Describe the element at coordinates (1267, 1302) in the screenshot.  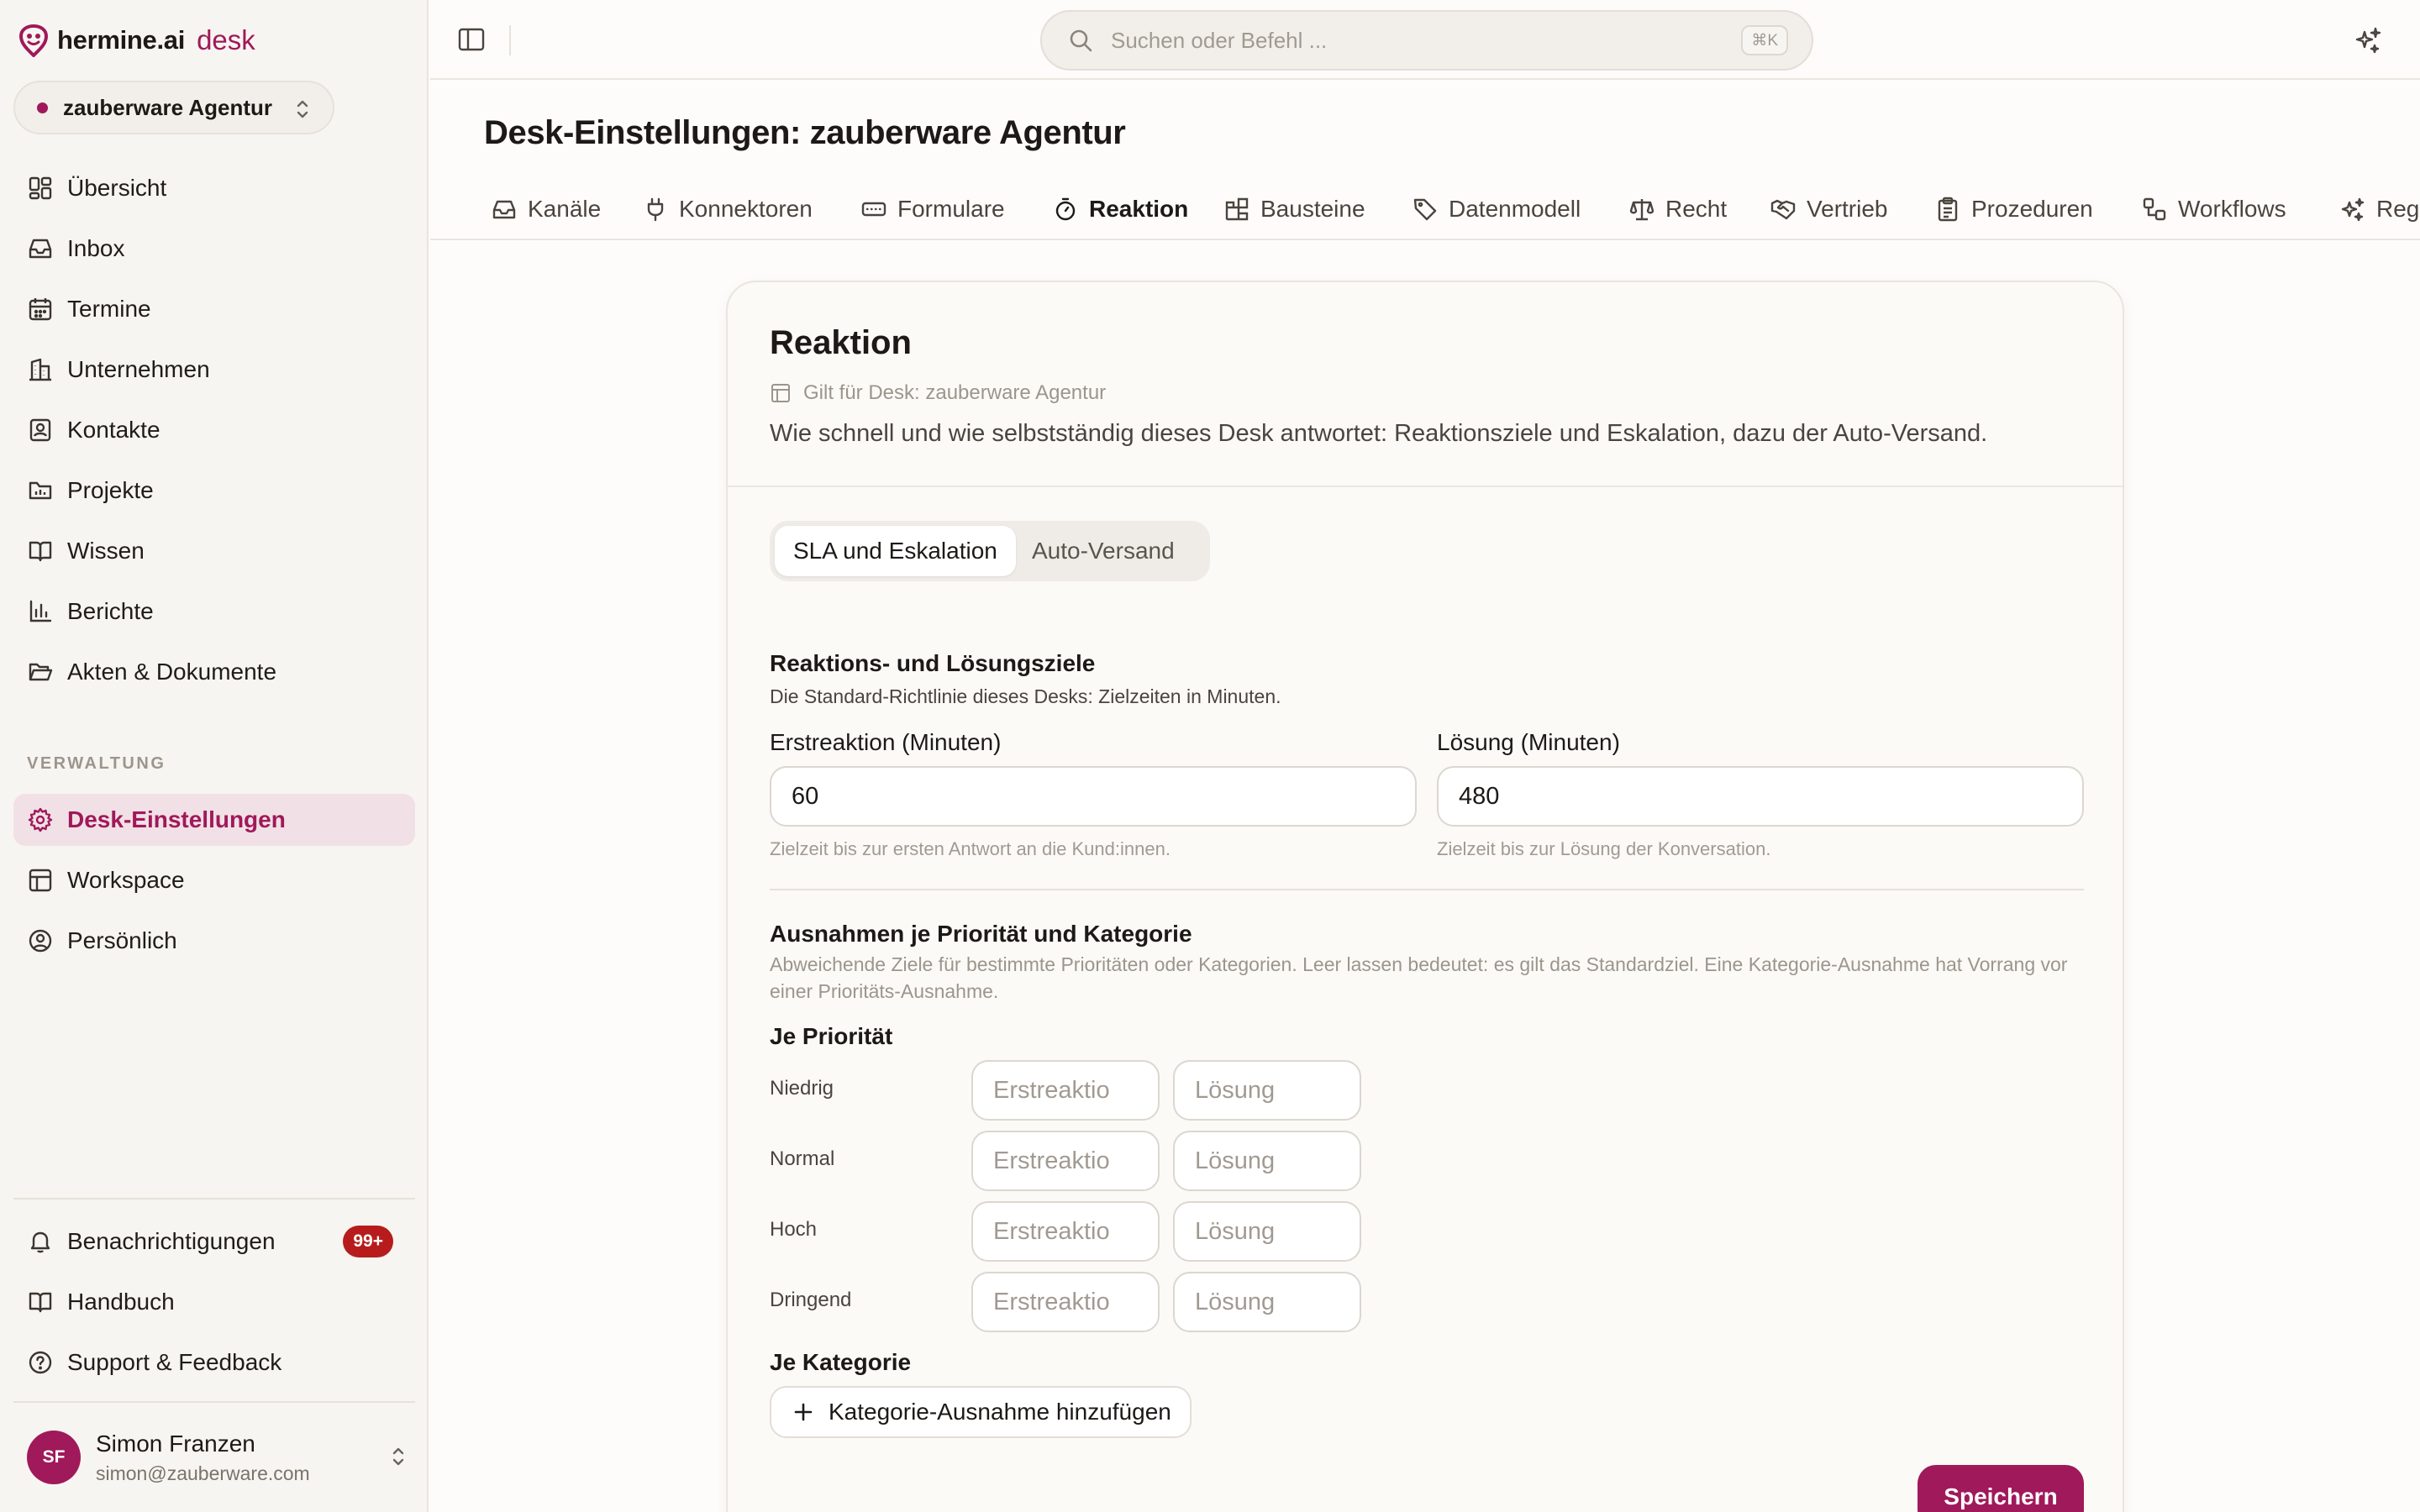
I see `priority-dringend-resolution-input: Lösung` at that location.